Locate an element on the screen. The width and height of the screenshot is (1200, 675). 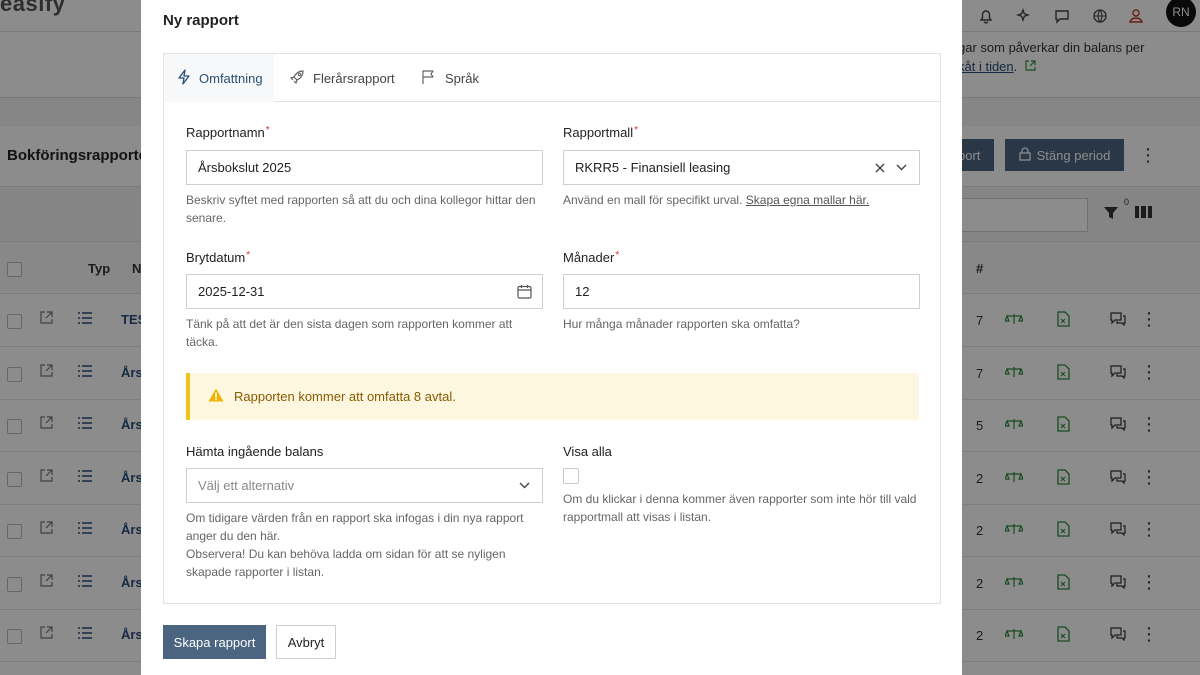
report-button: port is located at coordinates (976, 155).